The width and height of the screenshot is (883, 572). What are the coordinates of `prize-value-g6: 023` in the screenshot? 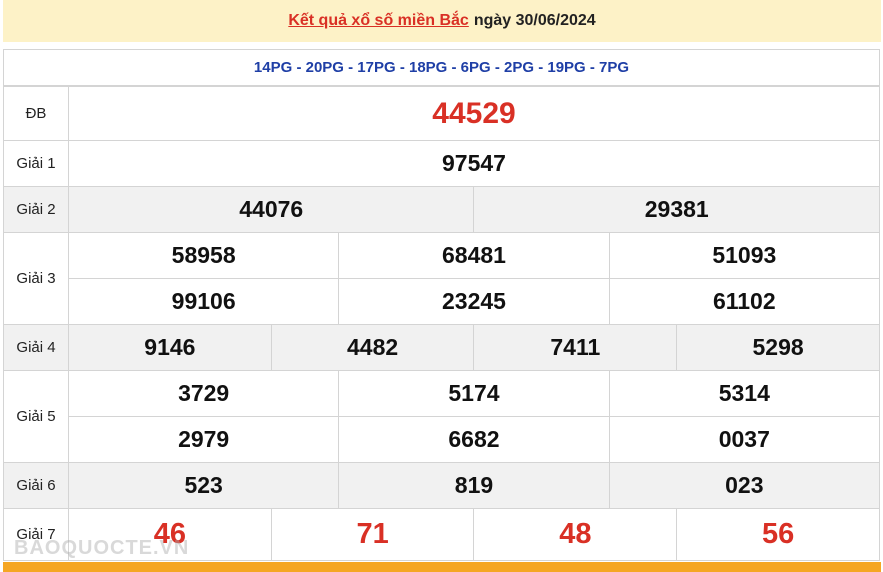 It's located at (744, 485).